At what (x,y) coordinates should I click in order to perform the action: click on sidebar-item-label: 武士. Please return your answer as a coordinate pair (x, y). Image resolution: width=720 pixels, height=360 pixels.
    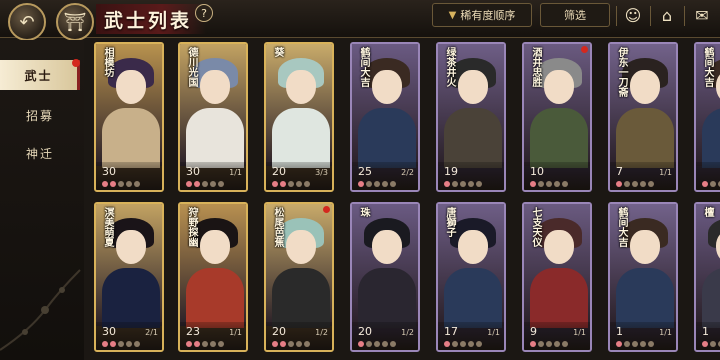
    Looking at the image, I should click on (38, 75).